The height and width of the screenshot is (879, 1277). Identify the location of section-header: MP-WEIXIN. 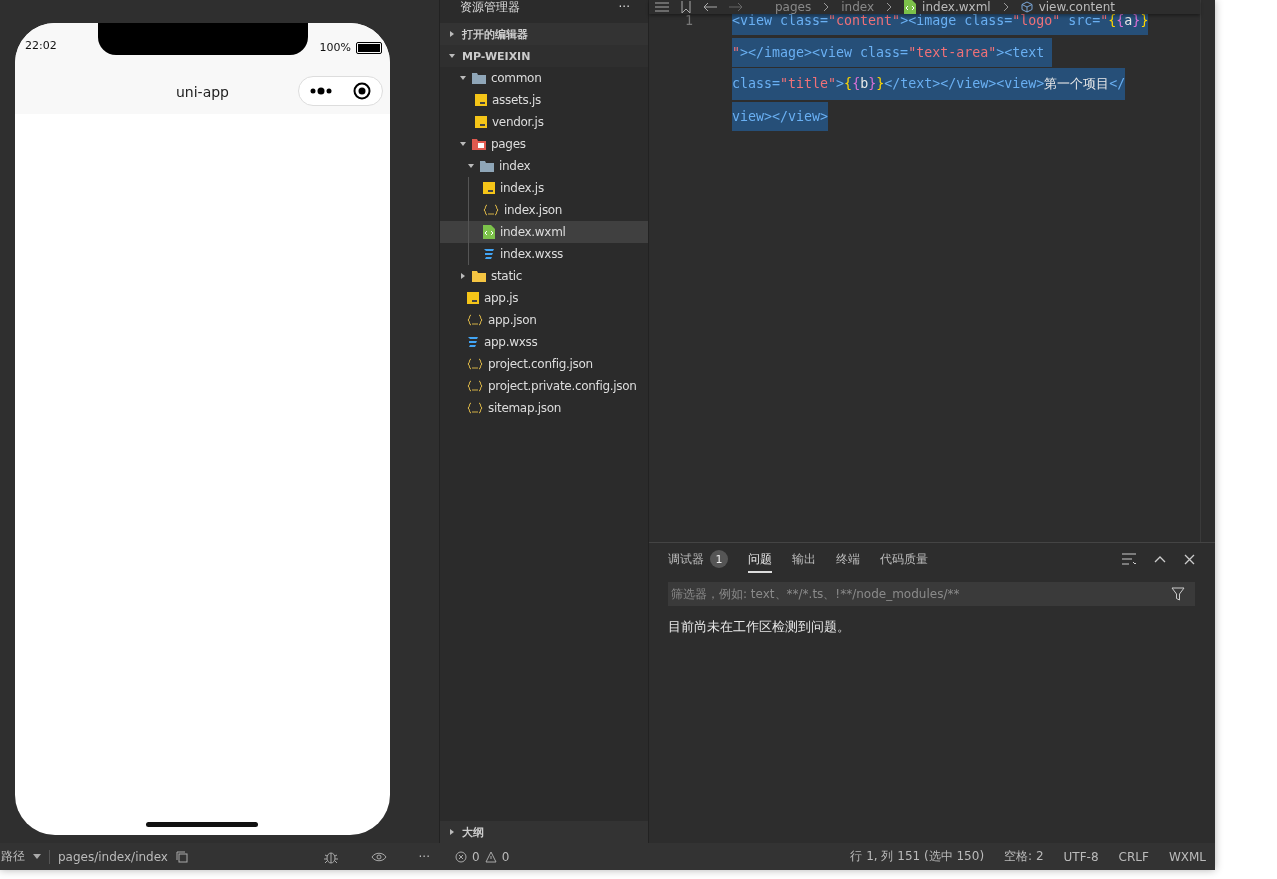
(544, 56).